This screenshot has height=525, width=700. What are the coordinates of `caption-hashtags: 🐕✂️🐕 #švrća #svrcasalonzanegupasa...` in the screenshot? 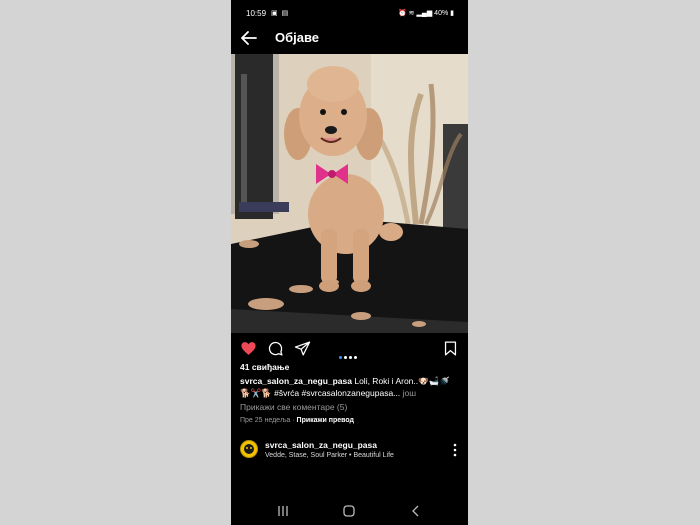 It's located at (320, 393).